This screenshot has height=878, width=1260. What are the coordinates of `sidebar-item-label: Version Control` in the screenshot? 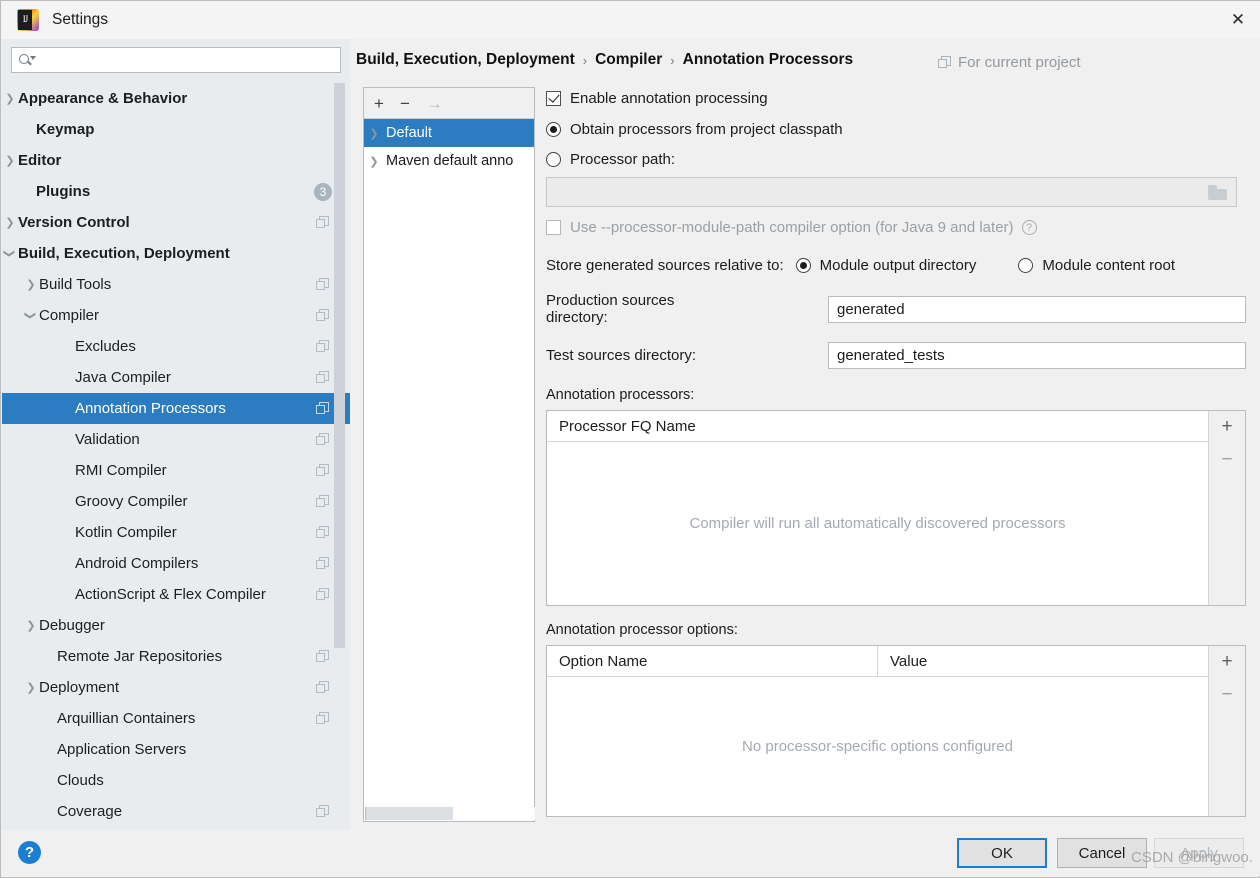 It's located at (74, 222).